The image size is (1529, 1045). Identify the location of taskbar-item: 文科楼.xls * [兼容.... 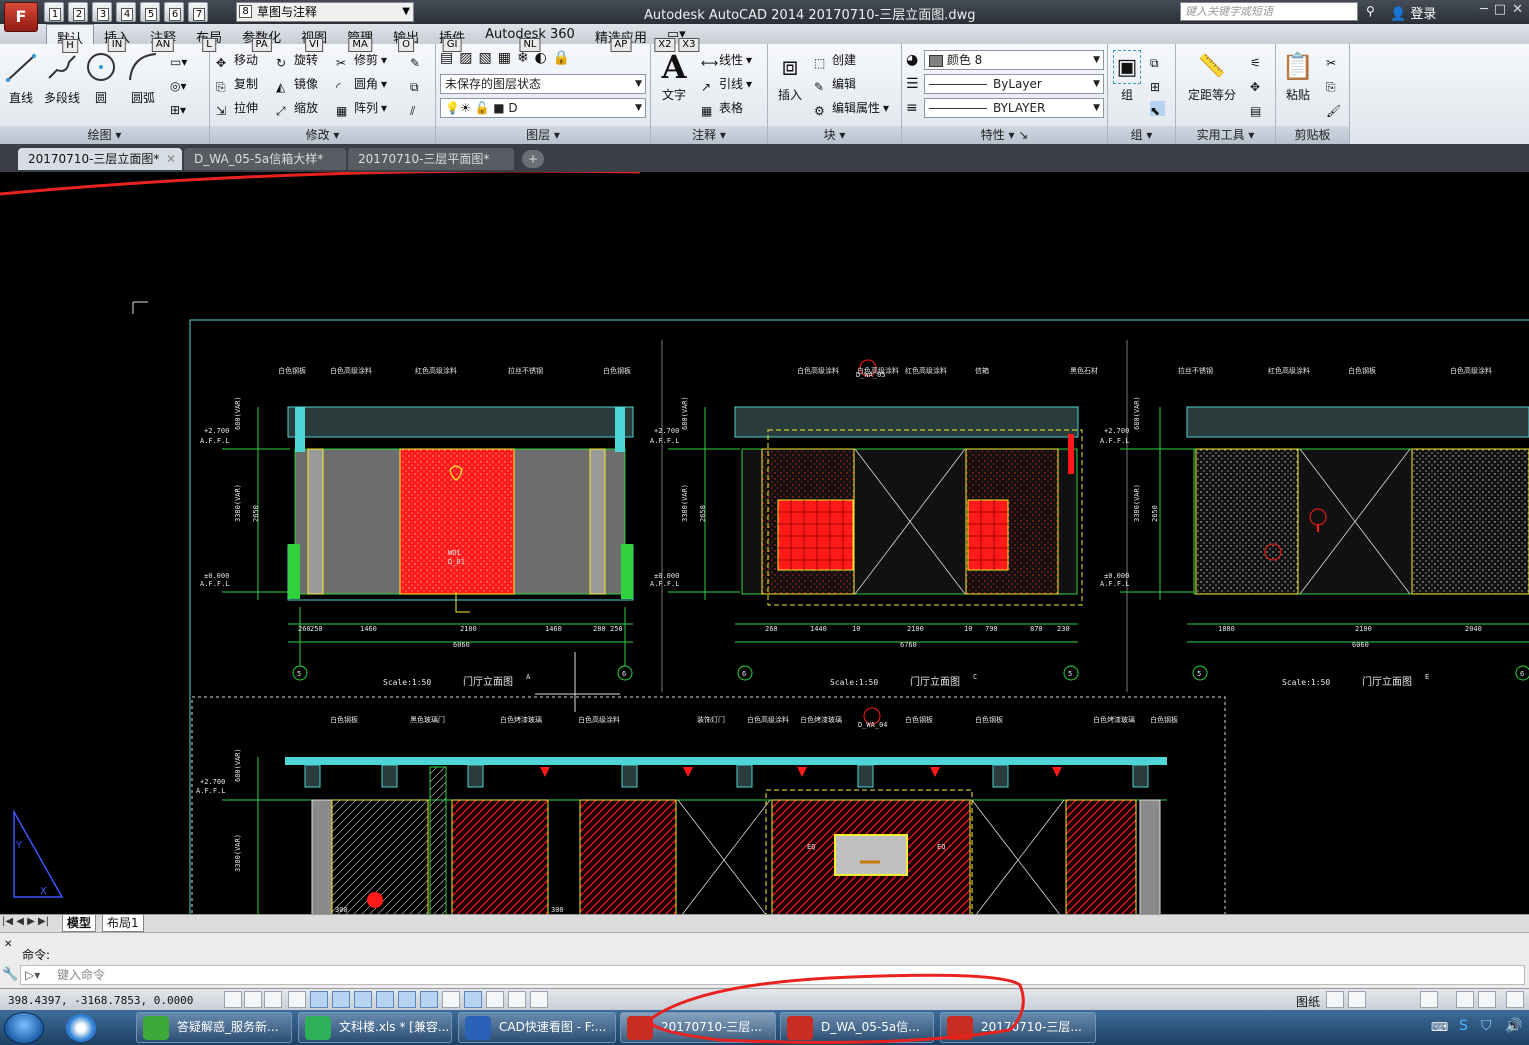
(375, 1027).